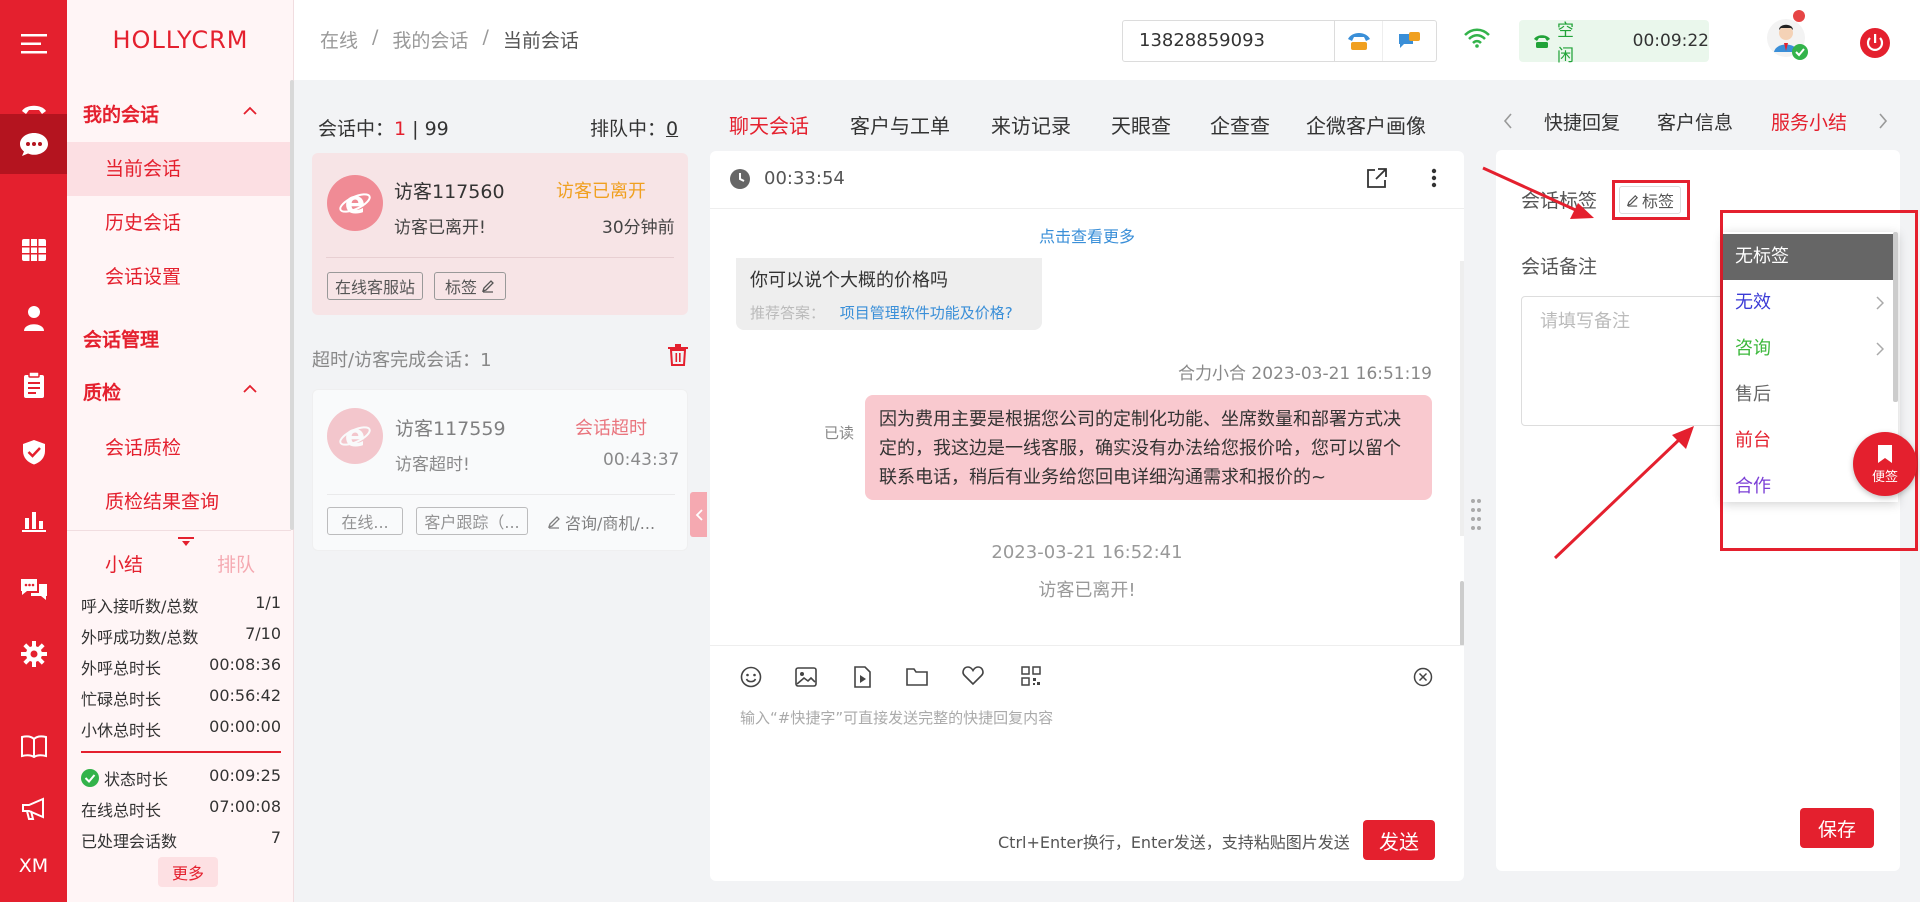 The width and height of the screenshot is (1920, 902). I want to click on tab-visit-records: 来访记录, so click(1031, 124).